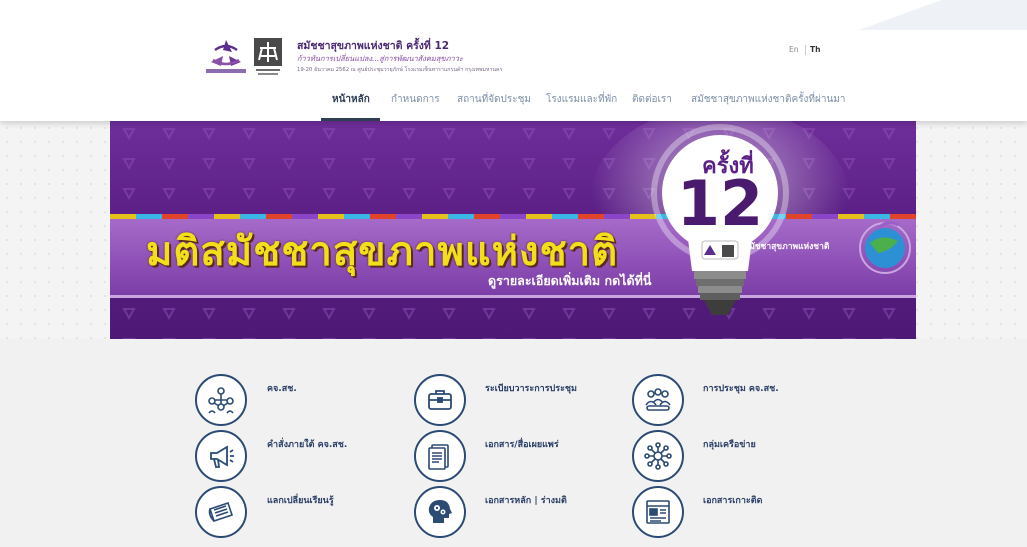  Describe the element at coordinates (494, 99) in the screenshot. I see `nav-venue: สถานที่จัดประชุม` at that location.